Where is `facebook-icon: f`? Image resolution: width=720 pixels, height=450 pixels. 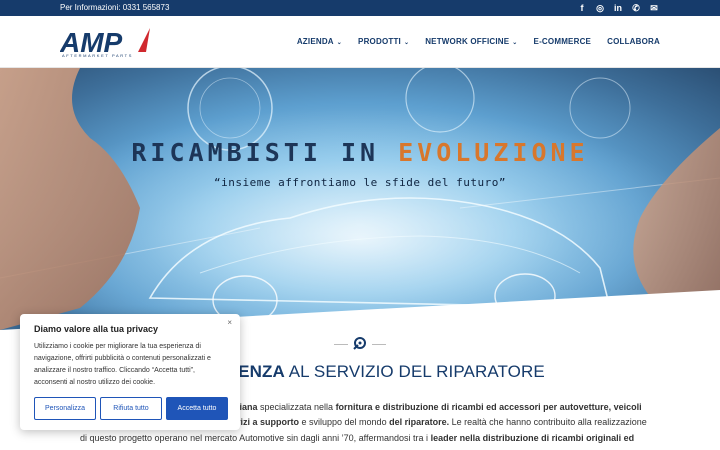 facebook-icon: f is located at coordinates (582, 8).